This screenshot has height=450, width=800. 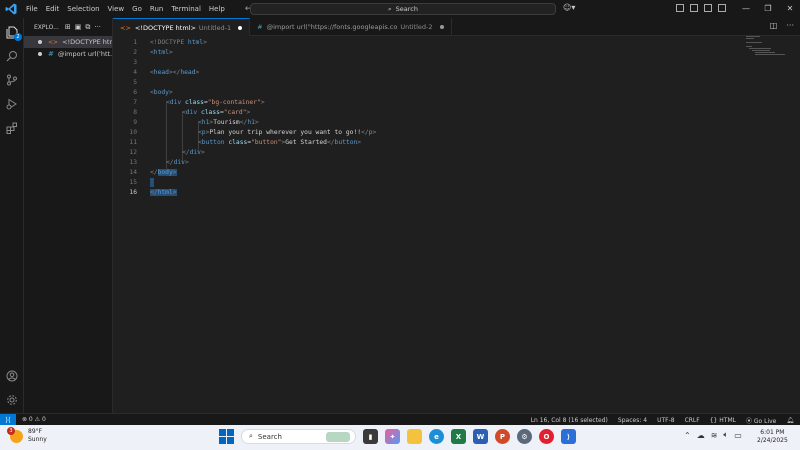 I want to click on problems-indicator: ⊗ 0 ⚠ 0, so click(x=34, y=419).